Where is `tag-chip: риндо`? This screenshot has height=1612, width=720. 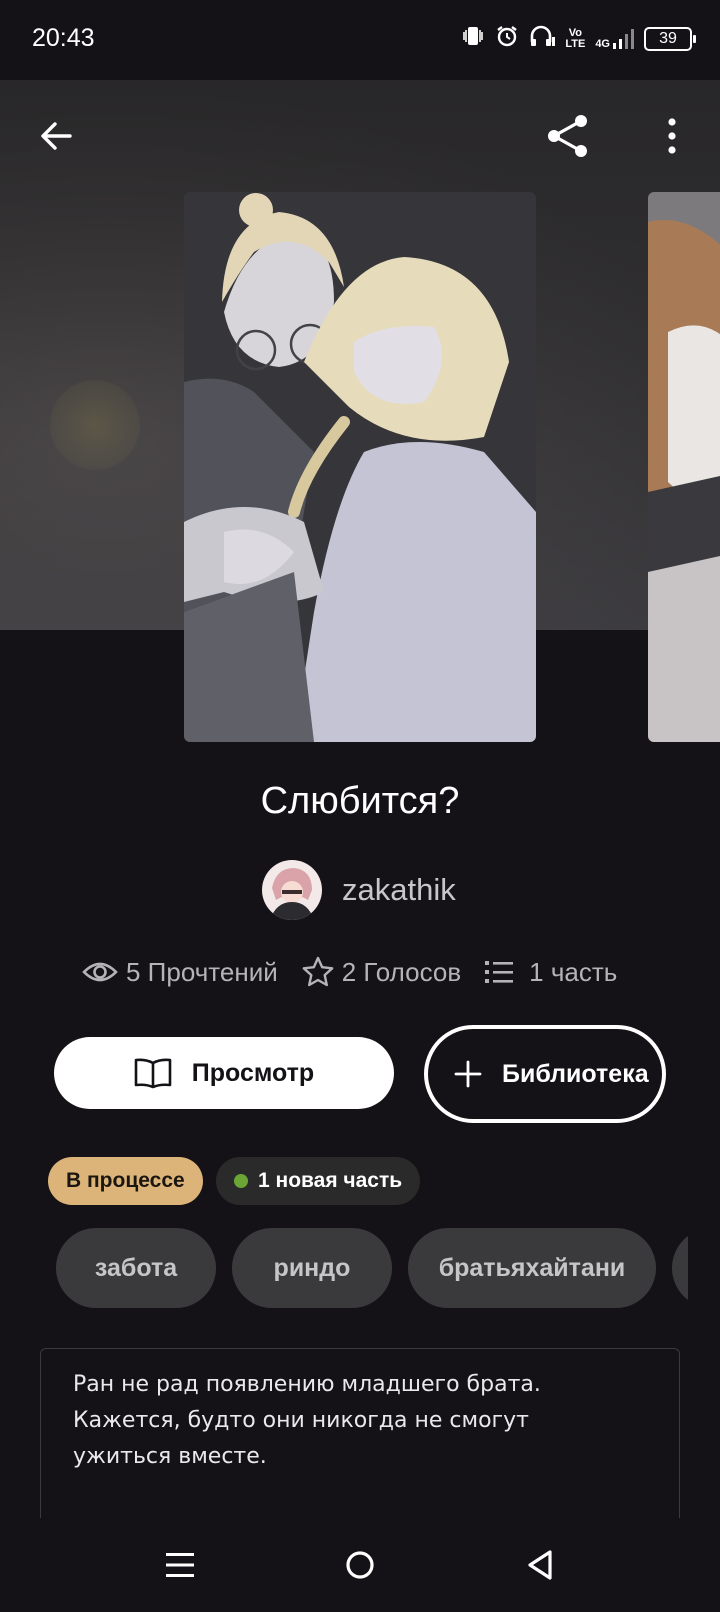 tag-chip: риндо is located at coordinates (312, 1268).